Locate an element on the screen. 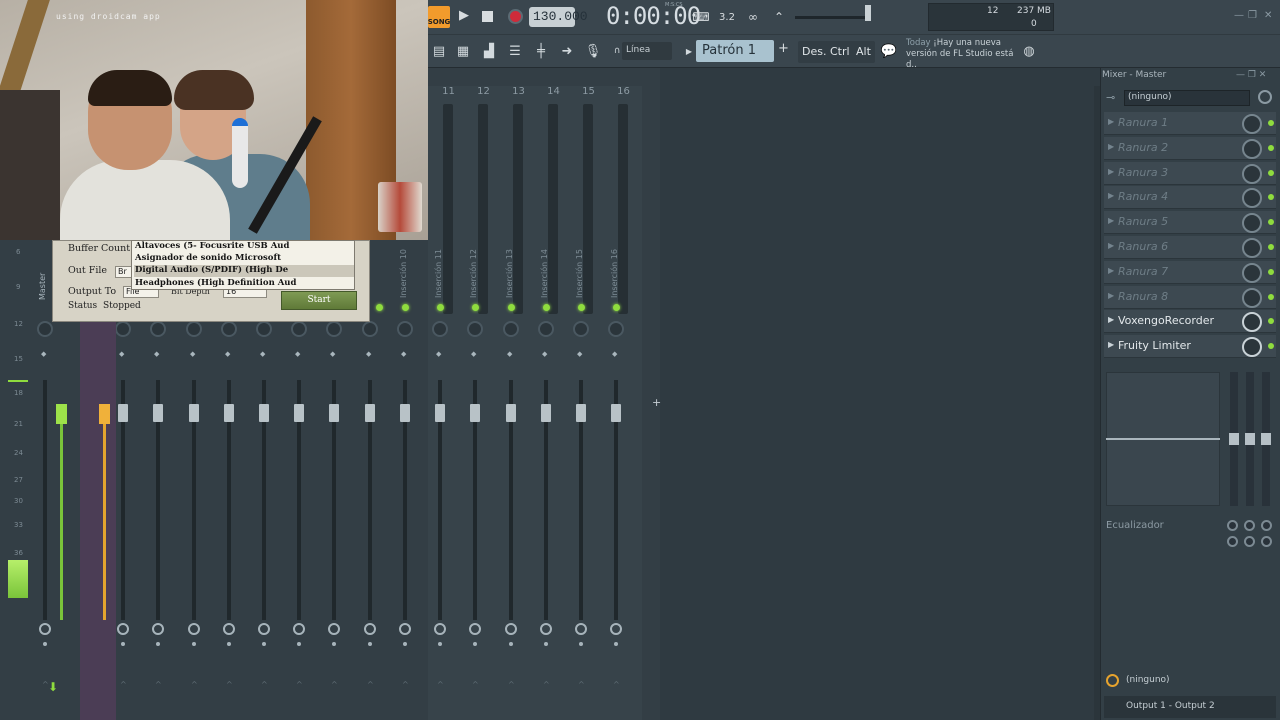 The height and width of the screenshot is (720, 1280). master-volume-handle is located at coordinates (868, 13).